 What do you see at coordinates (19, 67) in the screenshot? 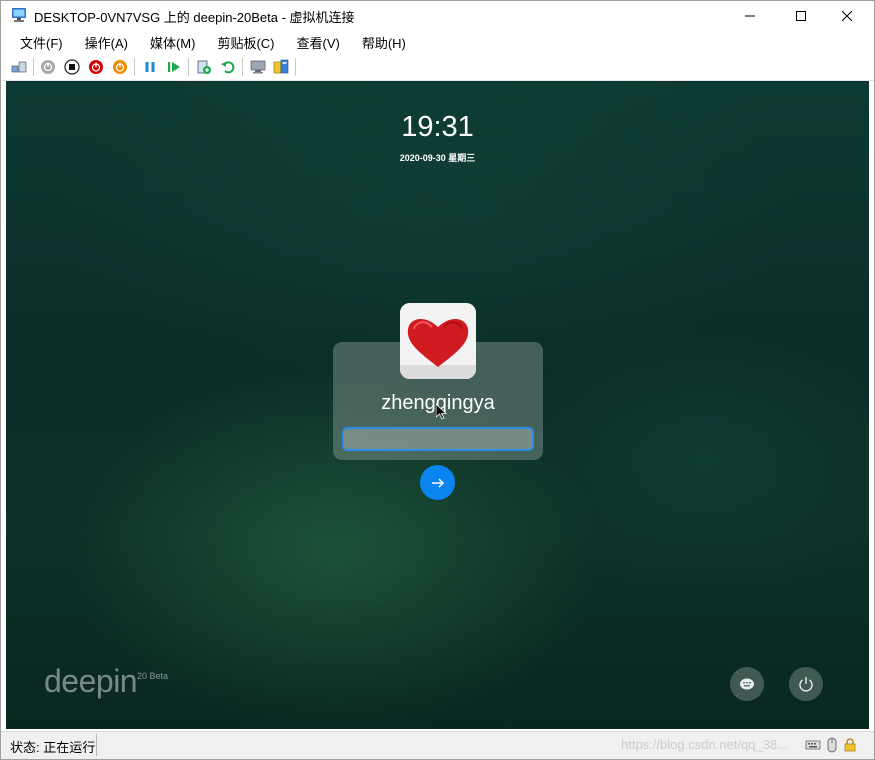
I see `ctrl-alt-del-icon` at bounding box center [19, 67].